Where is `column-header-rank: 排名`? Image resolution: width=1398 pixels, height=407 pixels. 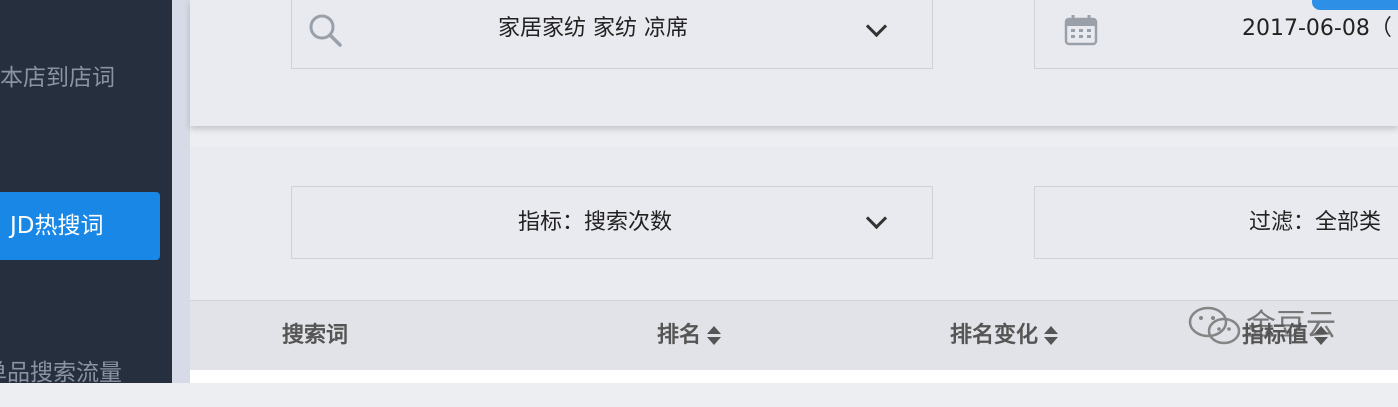 column-header-rank: 排名 is located at coordinates (689, 336).